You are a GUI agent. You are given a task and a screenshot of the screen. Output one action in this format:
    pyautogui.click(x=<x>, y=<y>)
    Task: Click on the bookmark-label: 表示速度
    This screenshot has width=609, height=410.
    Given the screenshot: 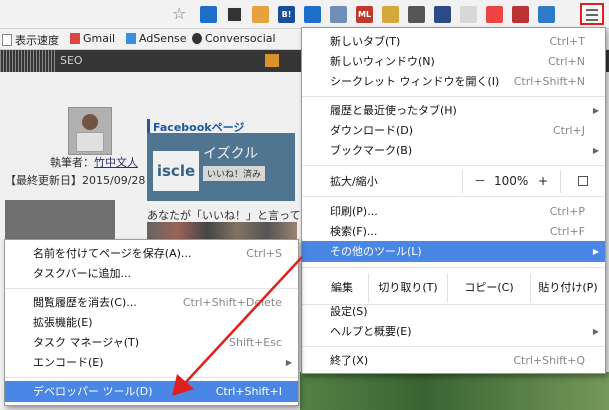 What is the action you would take?
    pyautogui.click(x=37, y=40)
    